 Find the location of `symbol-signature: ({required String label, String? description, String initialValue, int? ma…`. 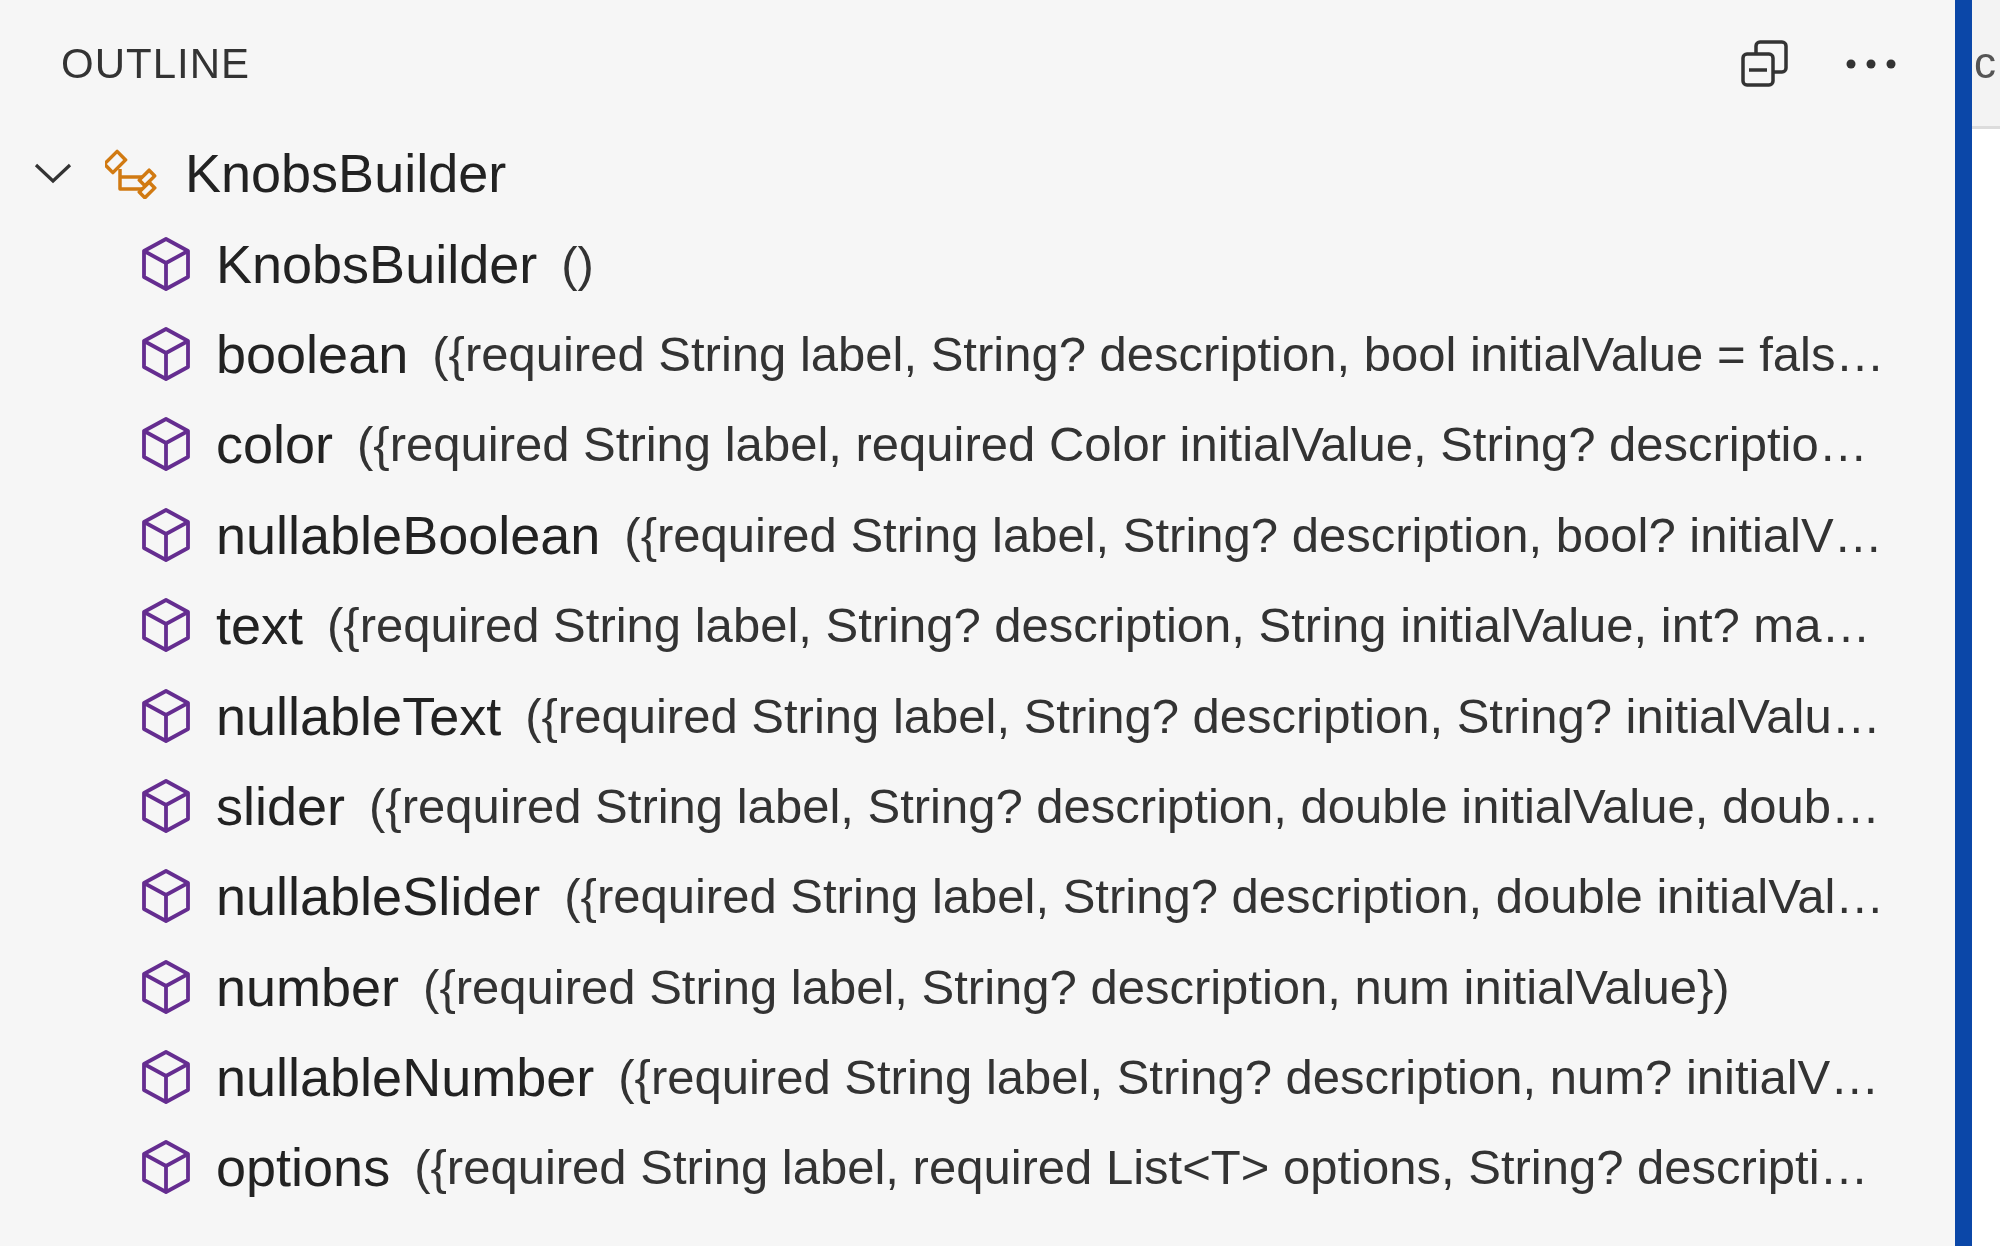

symbol-signature: ({required String label, String? description, String initialValue, int? ma… is located at coordinates (1099, 625).